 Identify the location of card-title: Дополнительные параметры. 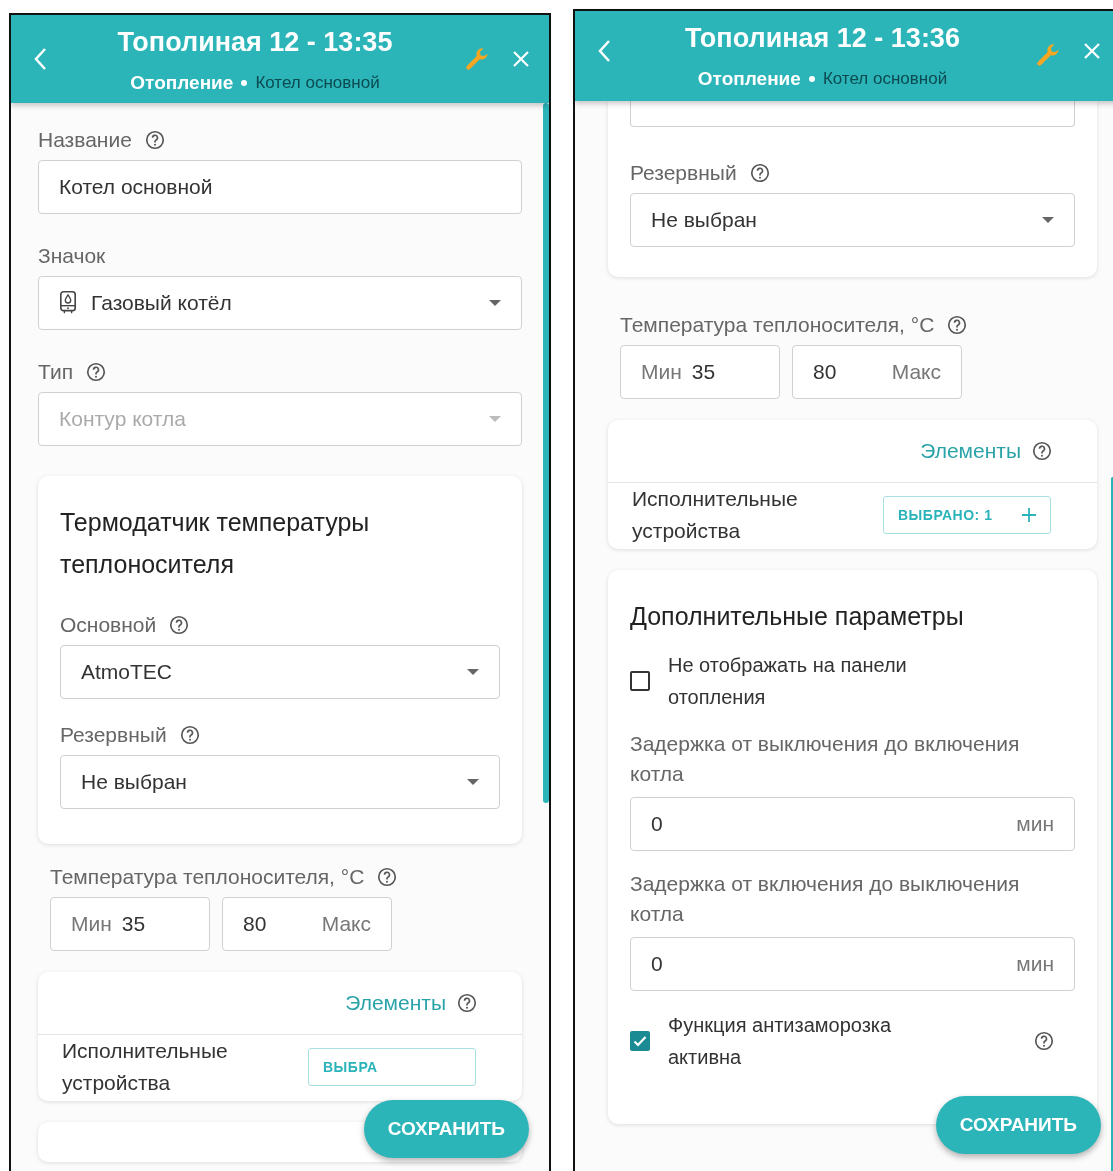
(797, 616).